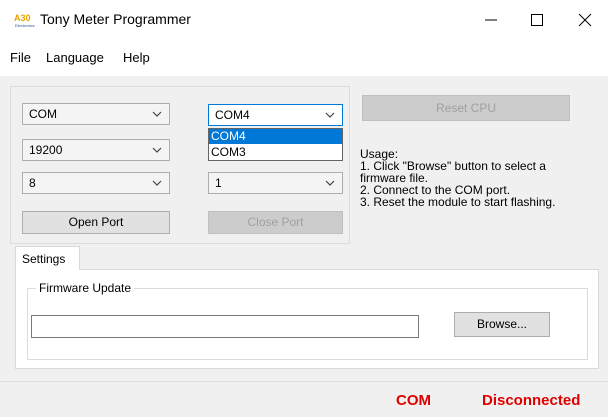 The image size is (608, 417). I want to click on reset-cpu-button: Reset CPU, so click(466, 108).